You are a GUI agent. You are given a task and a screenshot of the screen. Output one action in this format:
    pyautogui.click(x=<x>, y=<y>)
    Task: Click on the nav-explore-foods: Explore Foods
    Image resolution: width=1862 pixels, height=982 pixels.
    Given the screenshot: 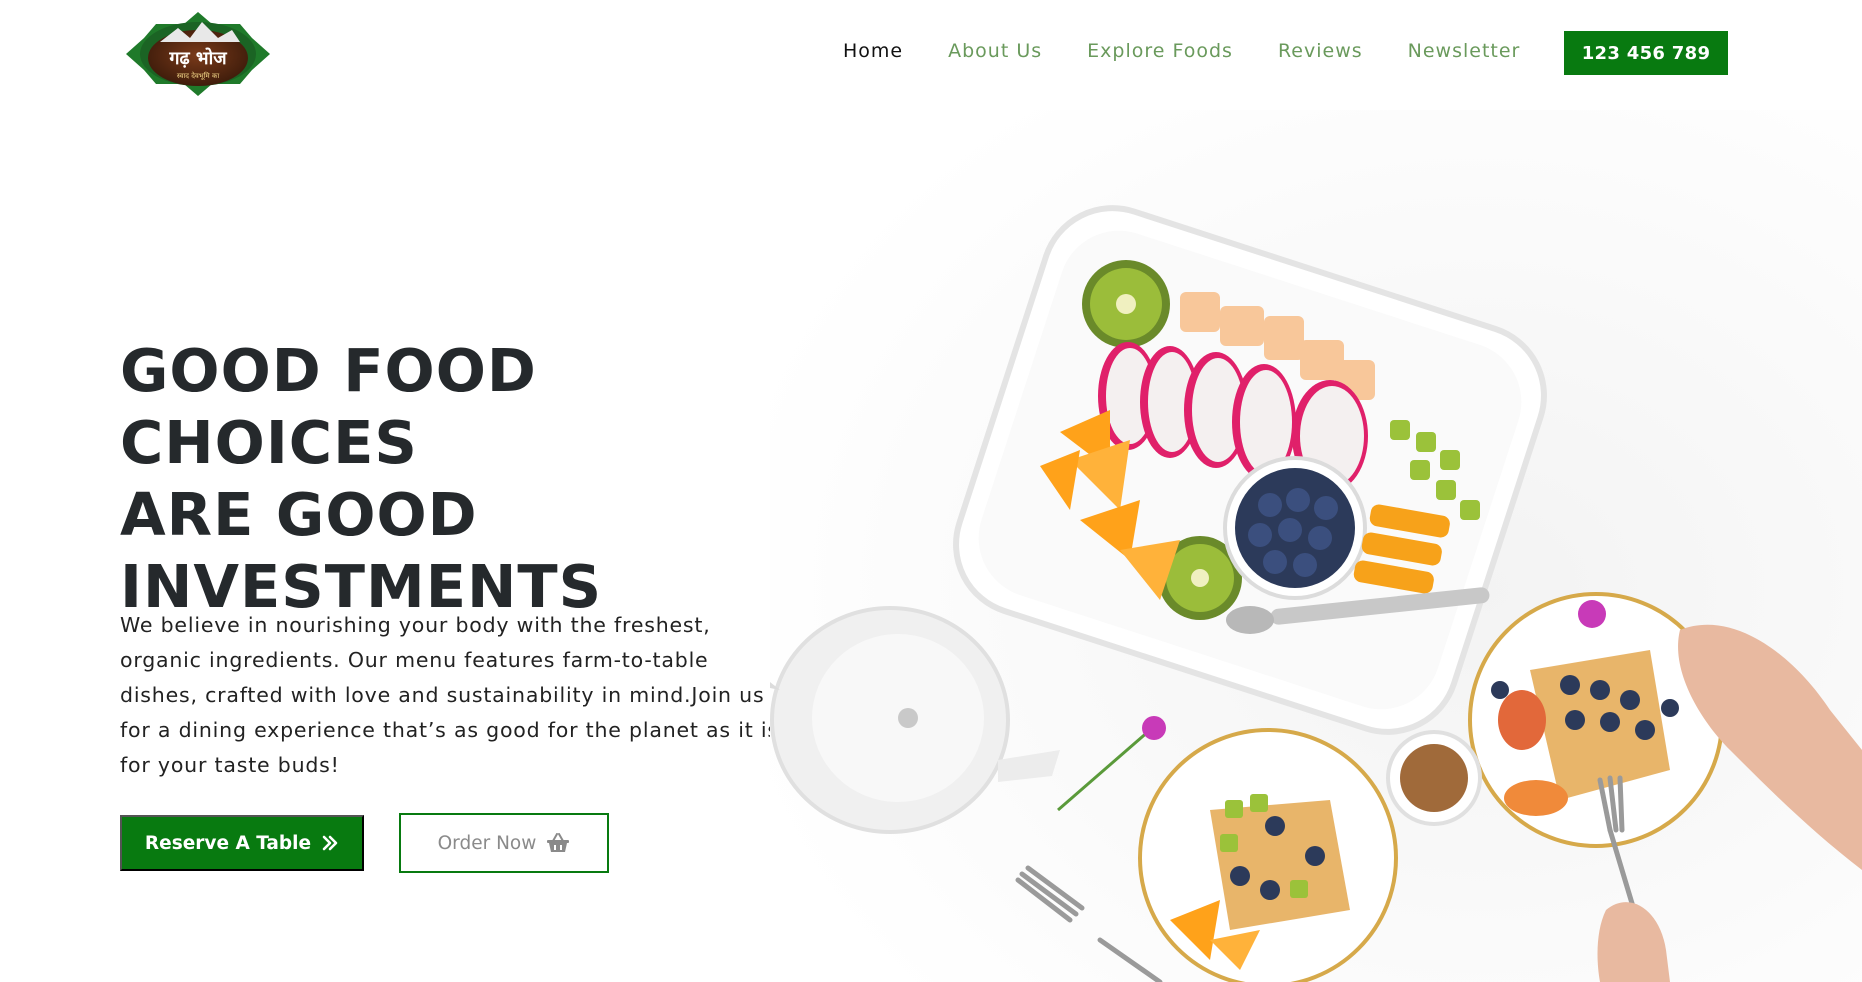 What is the action you would take?
    pyautogui.click(x=1160, y=51)
    